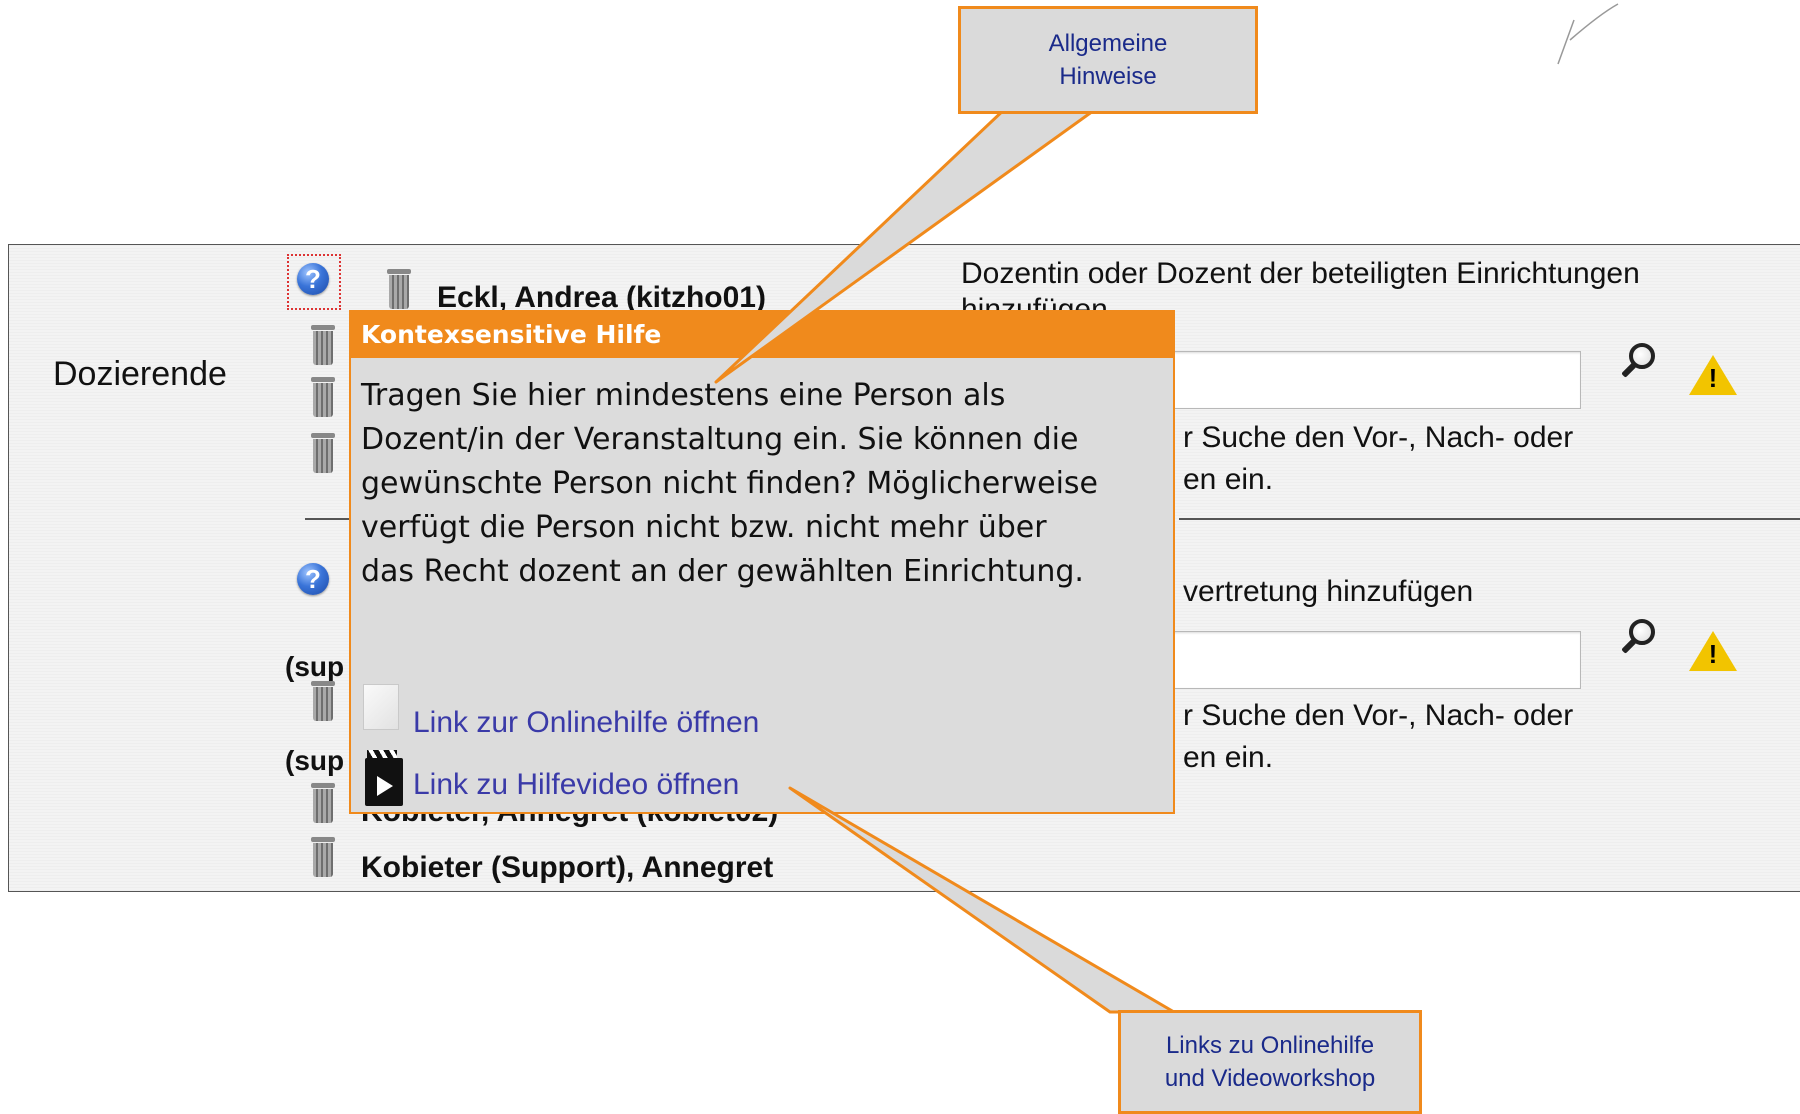  I want to click on callout-pointer-bottom, so click(982, 900).